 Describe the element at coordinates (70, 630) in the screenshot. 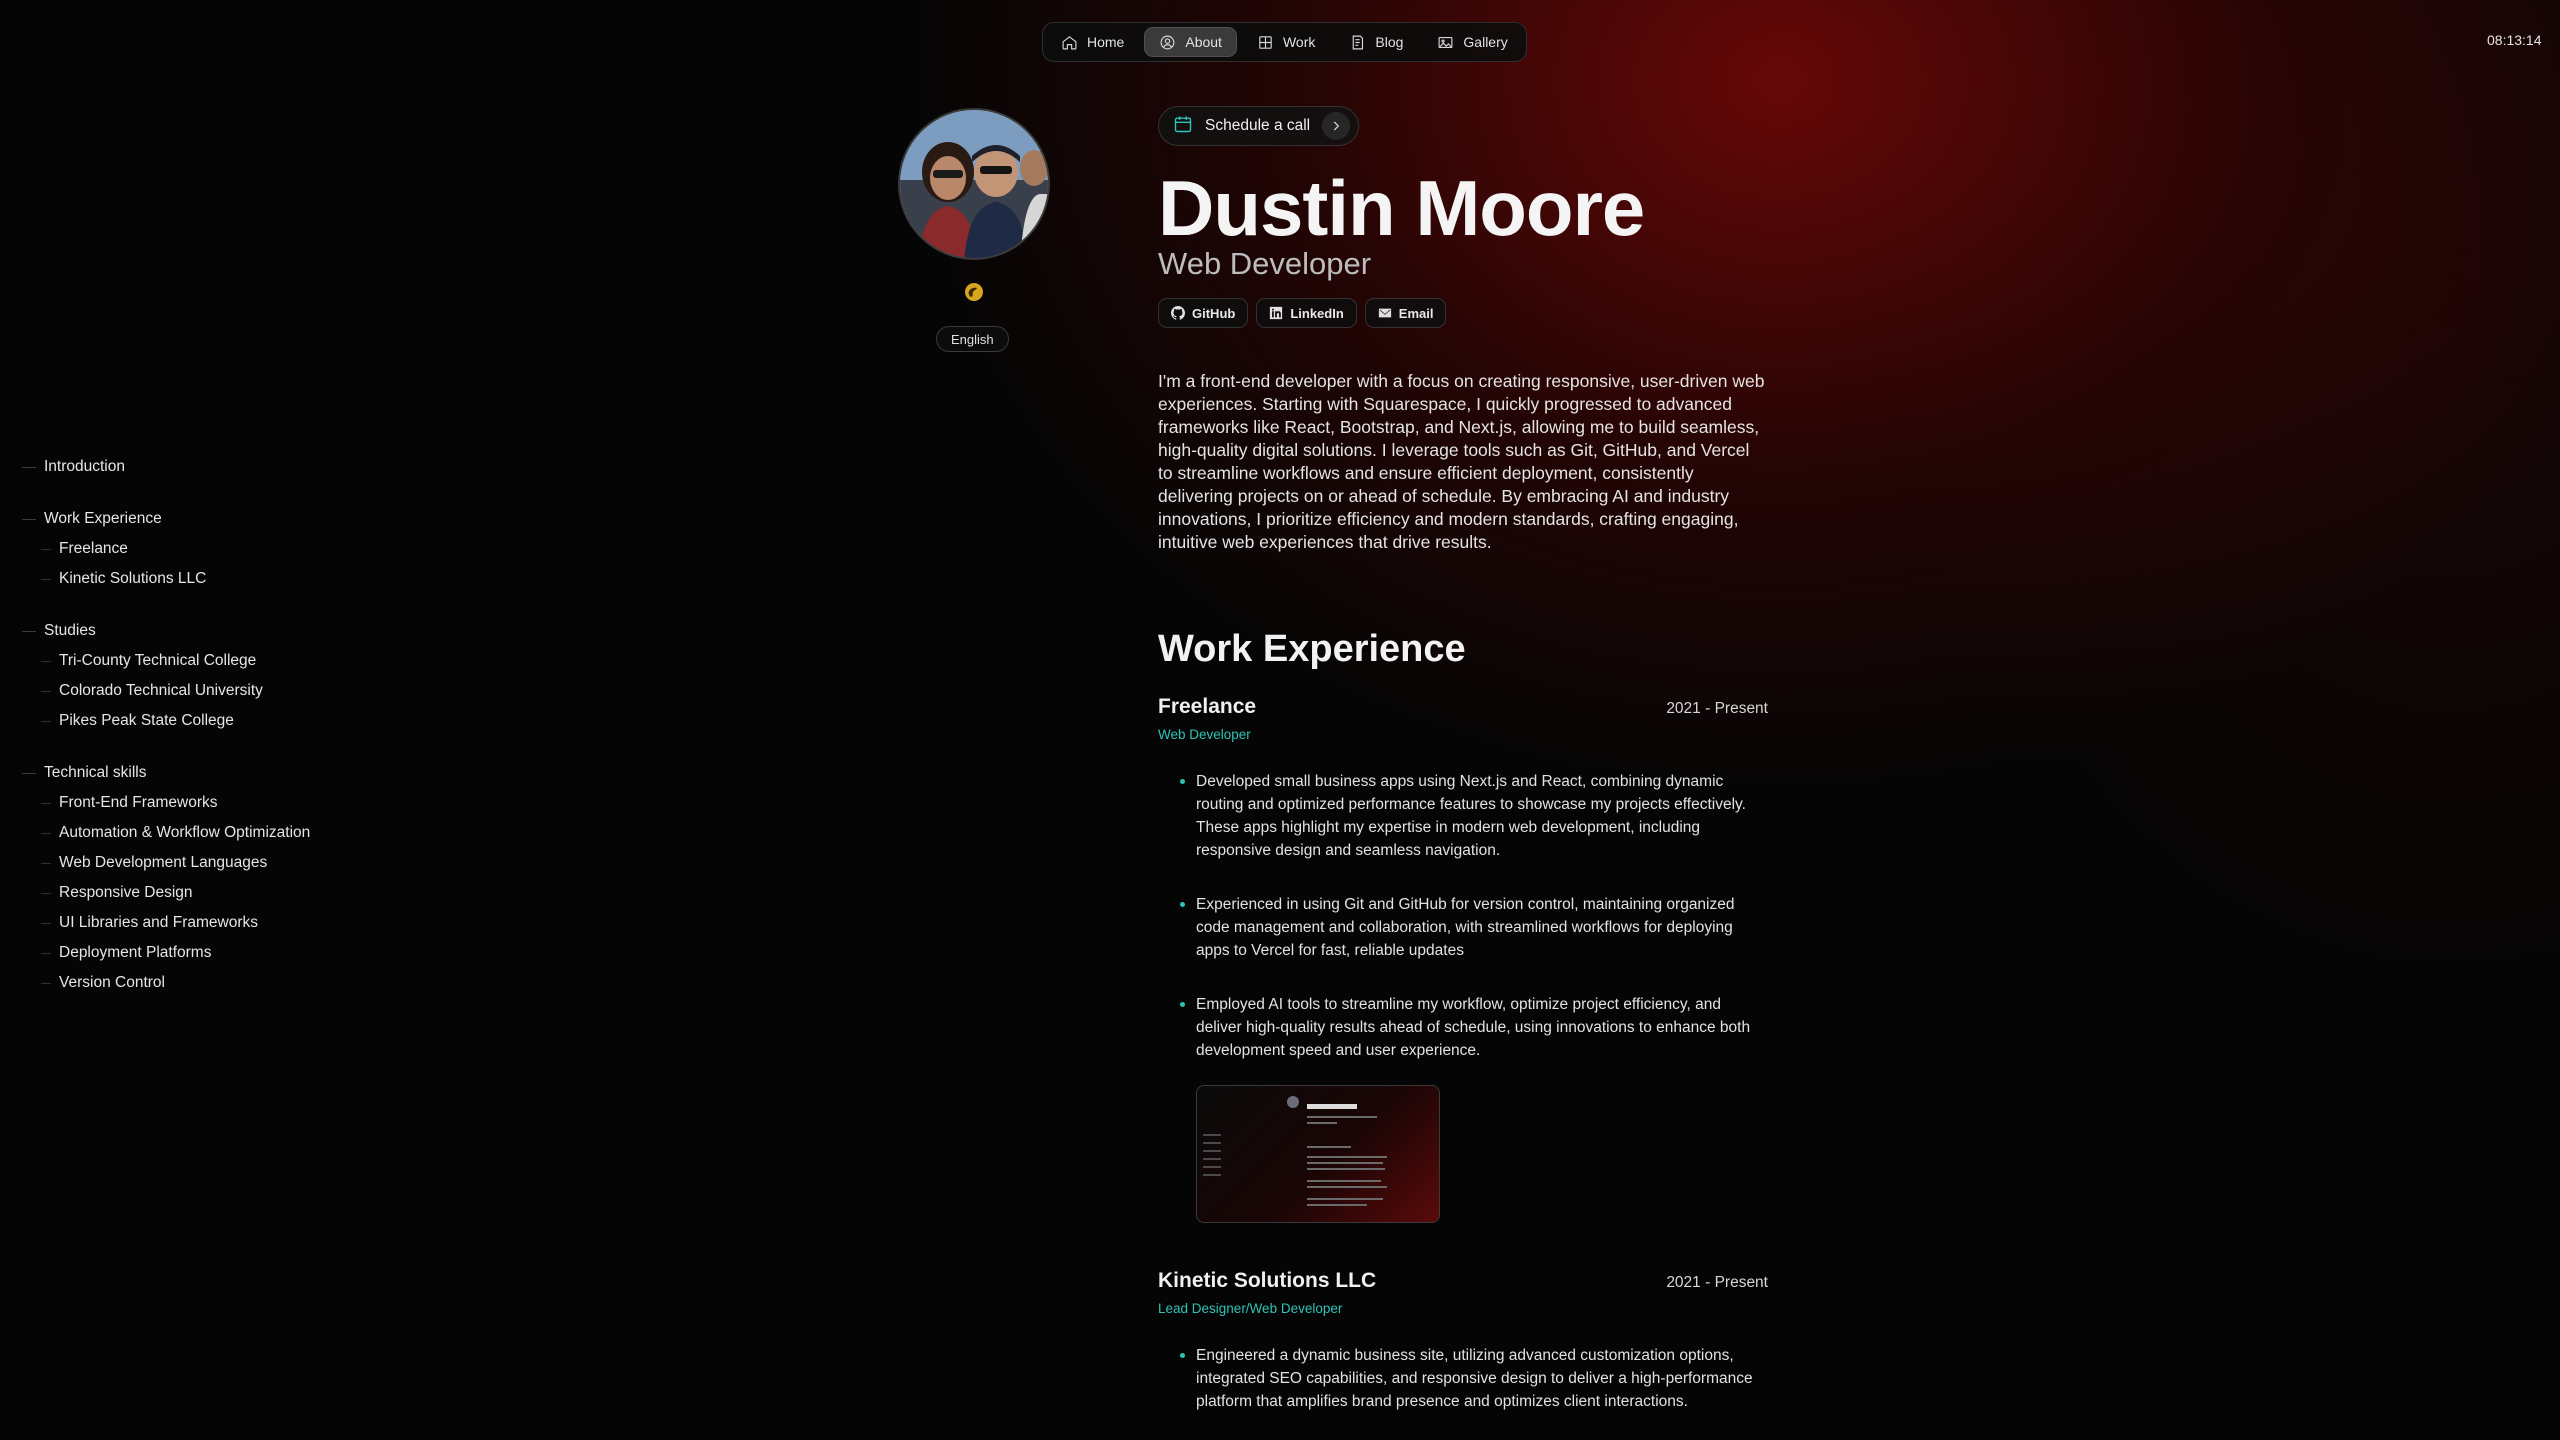

I see `toc-label: Studies` at that location.